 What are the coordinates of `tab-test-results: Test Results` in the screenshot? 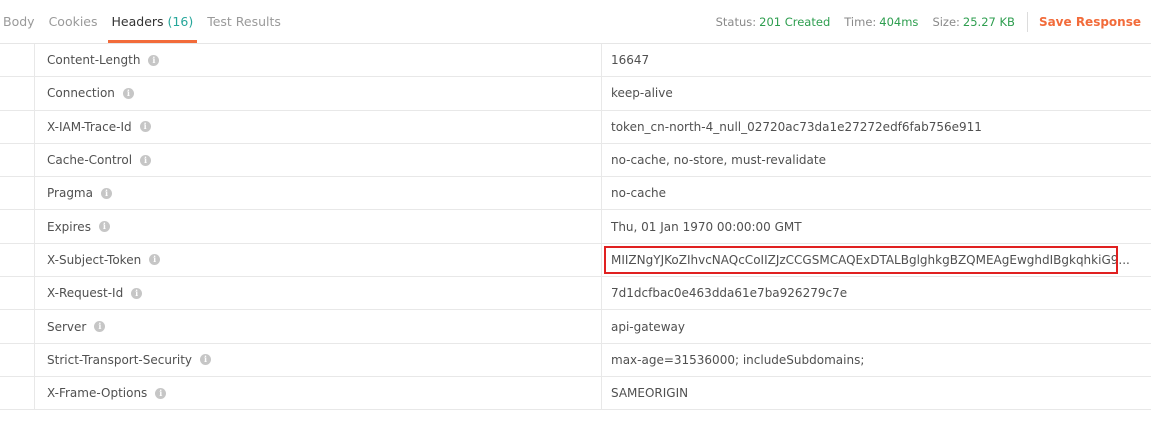 It's located at (244, 22).